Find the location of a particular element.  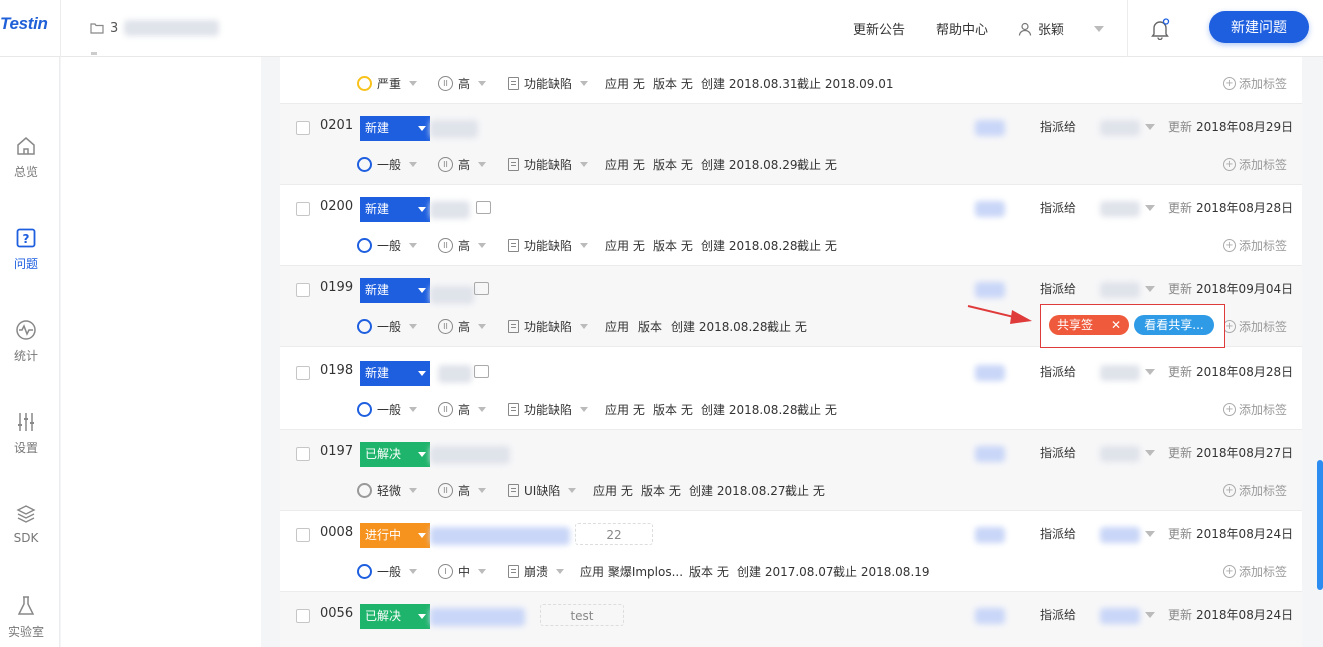

issue-row: 0056 已解决 test 指派给 更新 2018年08月24日 is located at coordinates (791, 619).